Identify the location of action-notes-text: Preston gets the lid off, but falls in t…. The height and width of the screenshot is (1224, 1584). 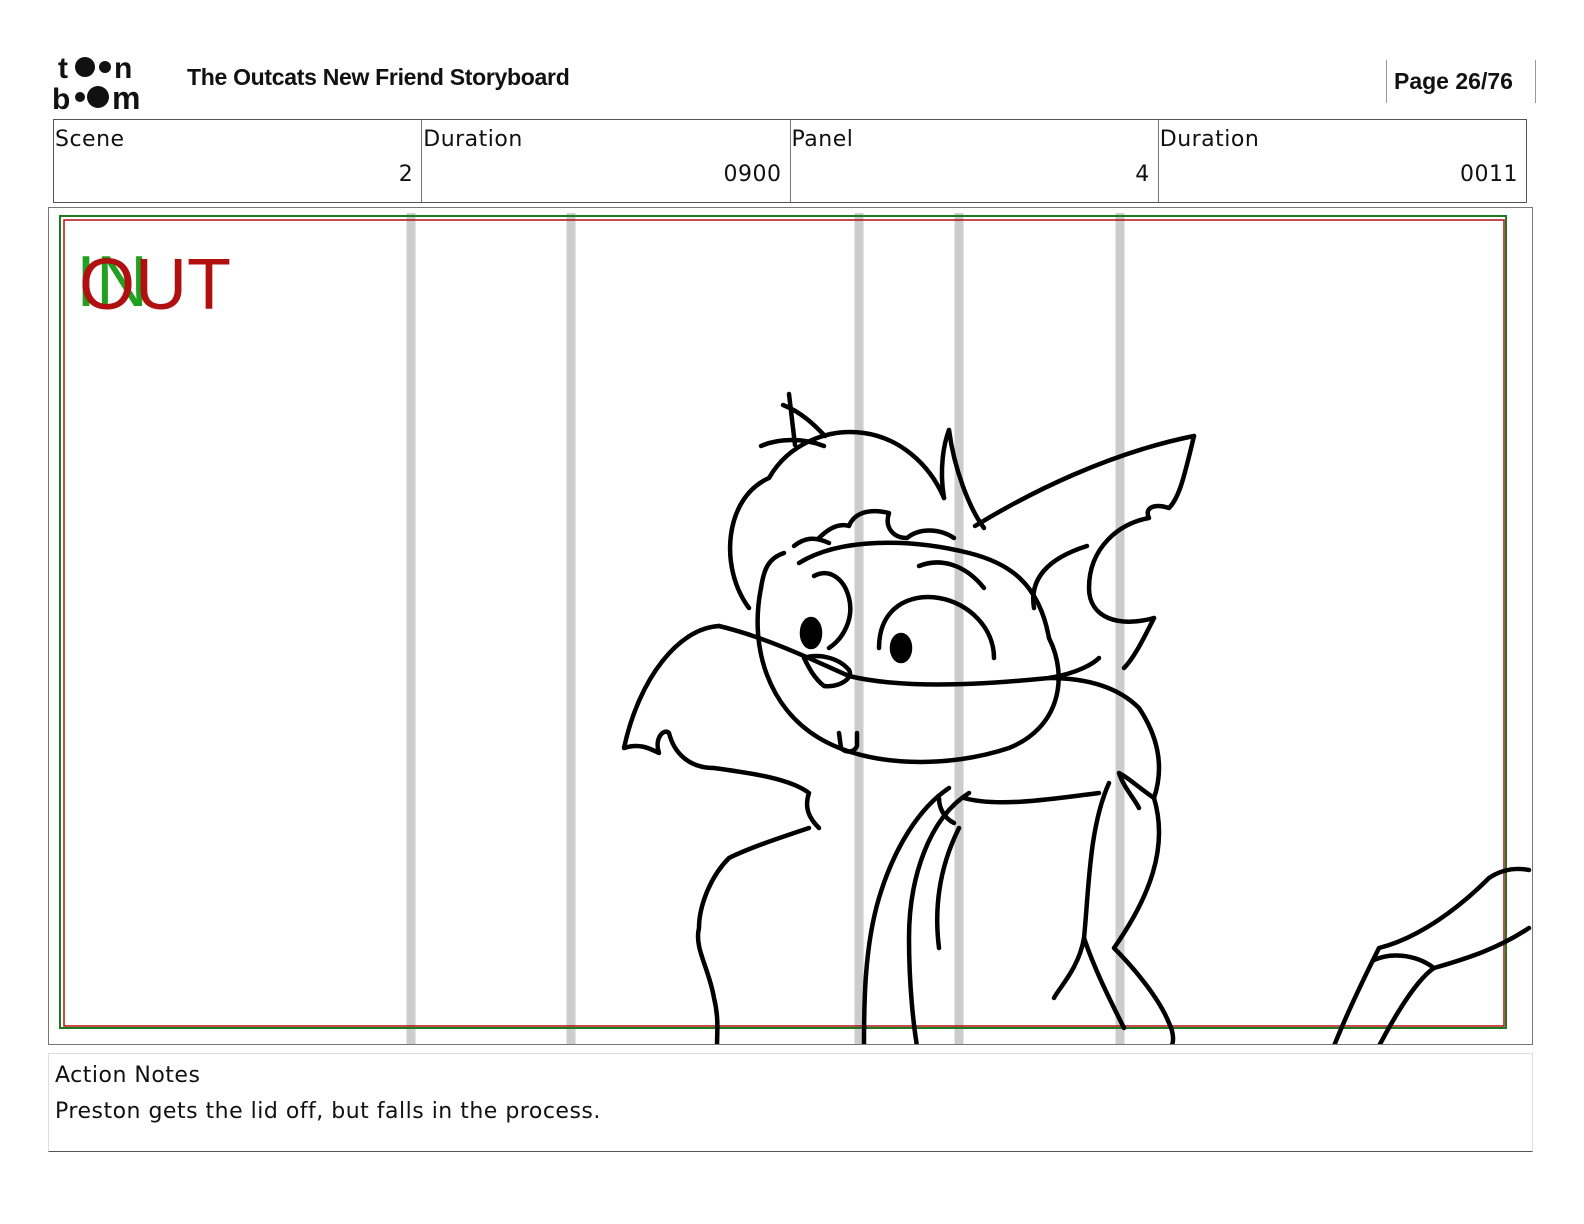
(328, 1111).